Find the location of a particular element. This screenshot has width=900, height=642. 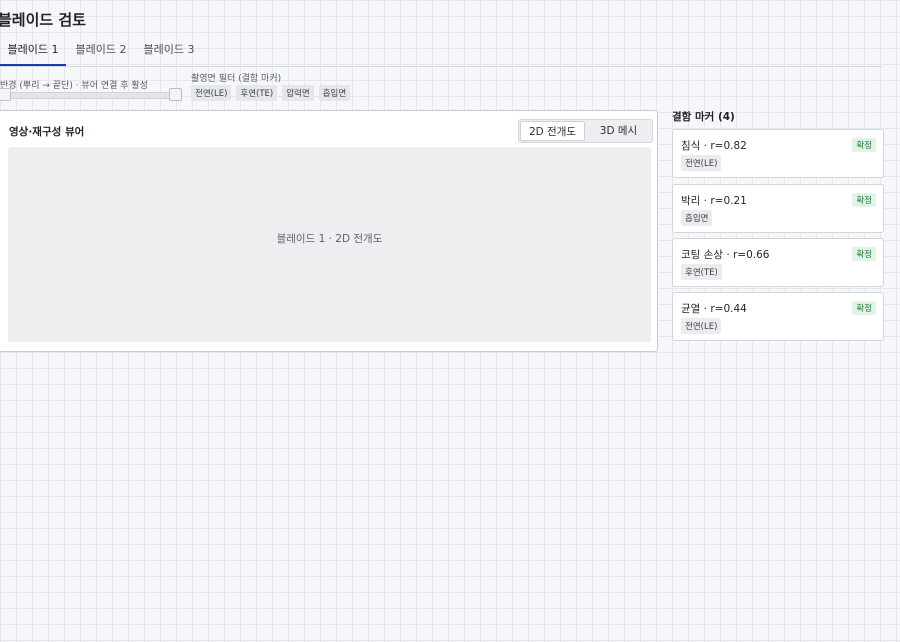

face-filter-chips: 전연(LE) 후연(TE) 압력면 흡입면 is located at coordinates (271, 93).